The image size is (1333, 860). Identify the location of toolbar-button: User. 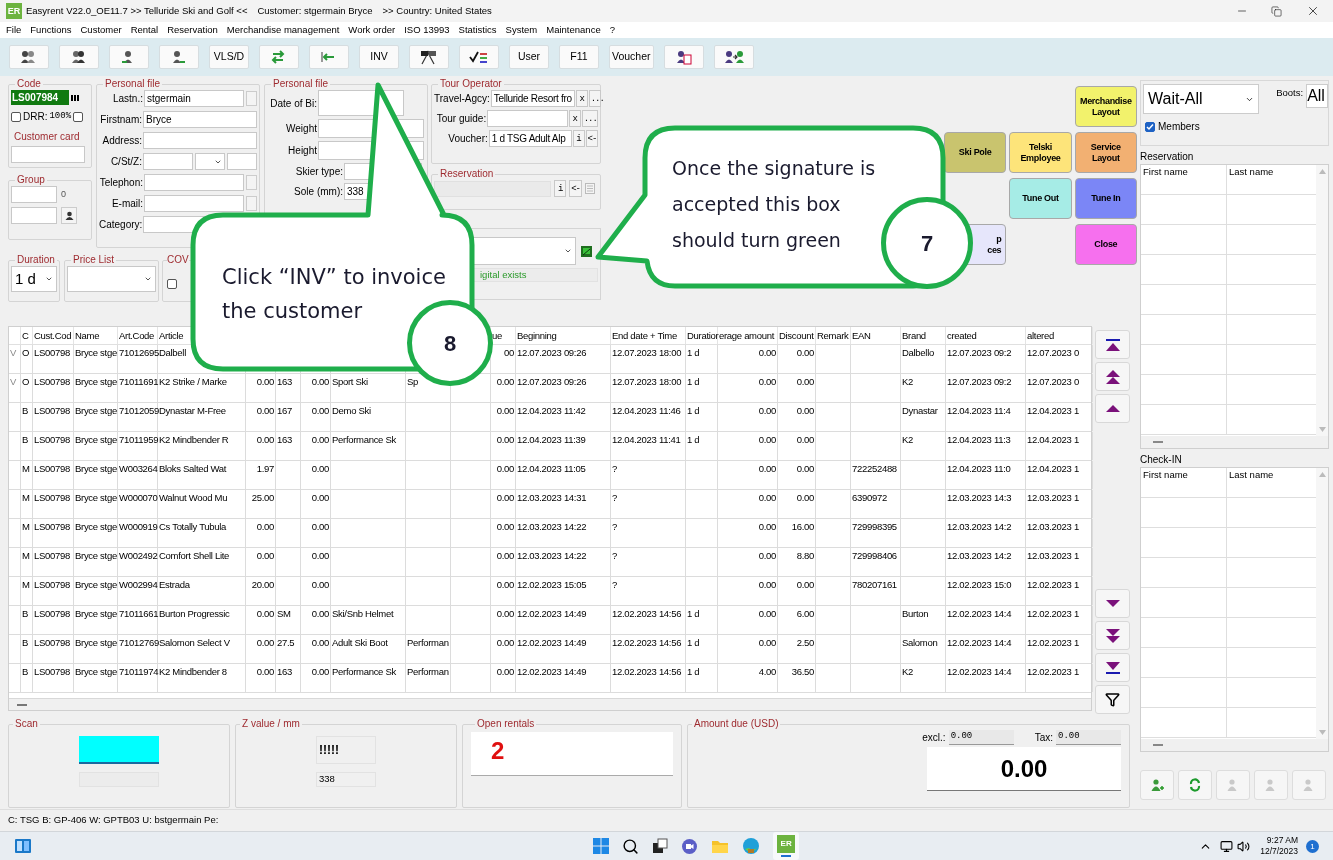
(529, 57).